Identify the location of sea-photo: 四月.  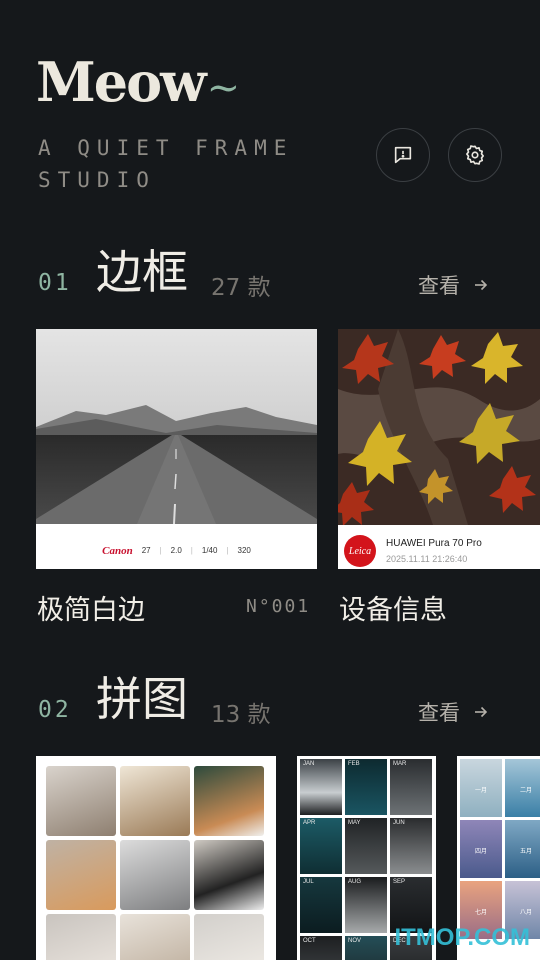
(481, 849).